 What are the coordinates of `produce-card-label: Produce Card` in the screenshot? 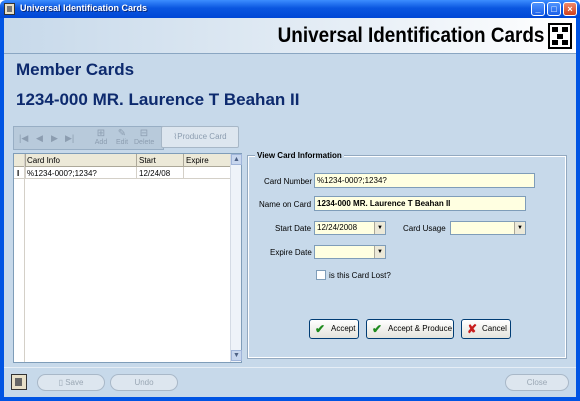 It's located at (202, 136).